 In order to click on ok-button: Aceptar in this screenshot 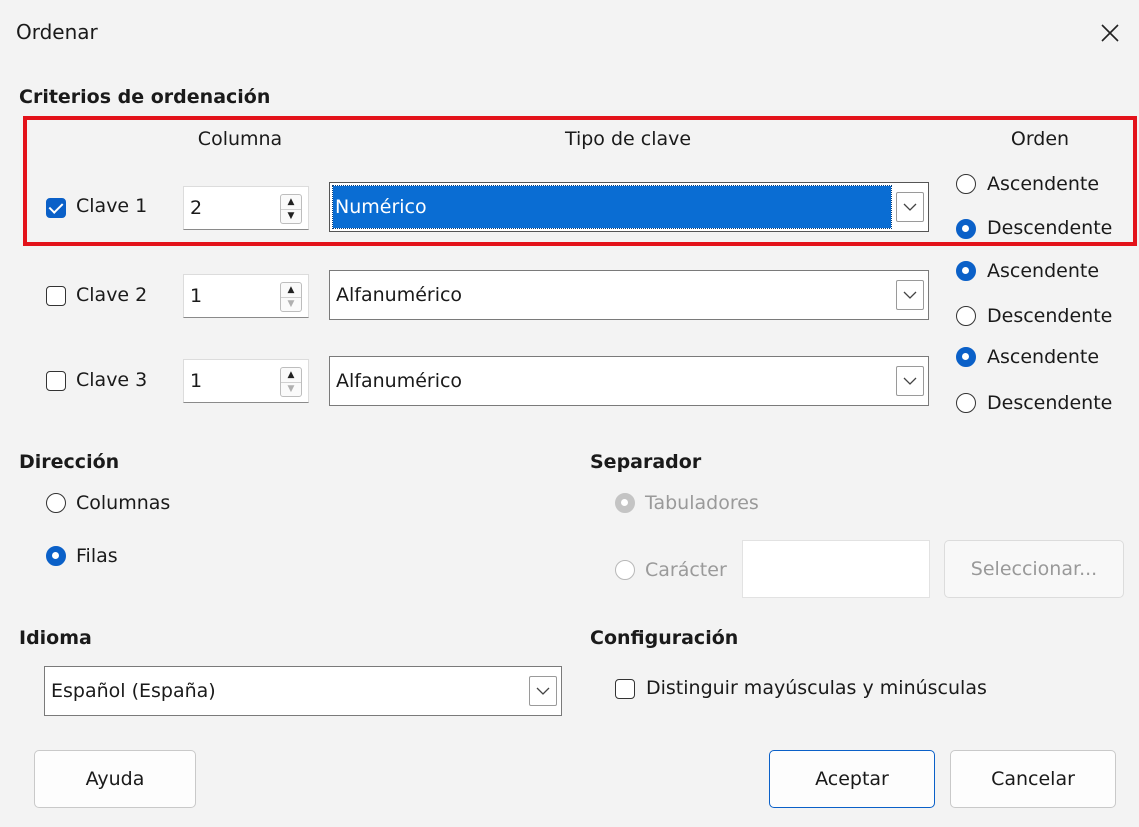, I will do `click(852, 779)`.